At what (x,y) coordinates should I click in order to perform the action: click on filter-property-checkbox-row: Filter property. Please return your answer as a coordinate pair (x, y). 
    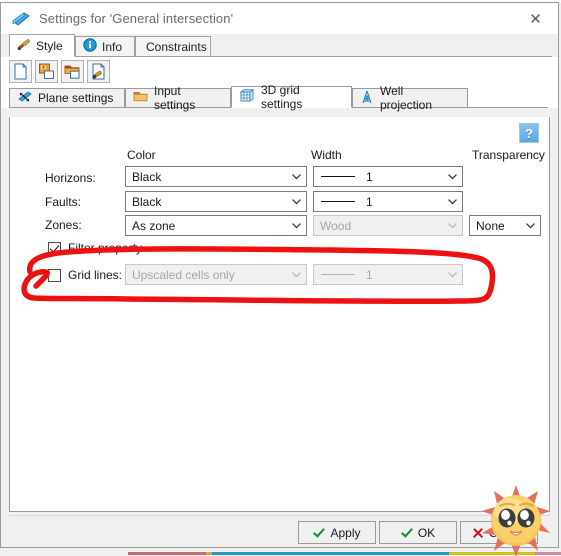
    Looking at the image, I should click on (95, 248).